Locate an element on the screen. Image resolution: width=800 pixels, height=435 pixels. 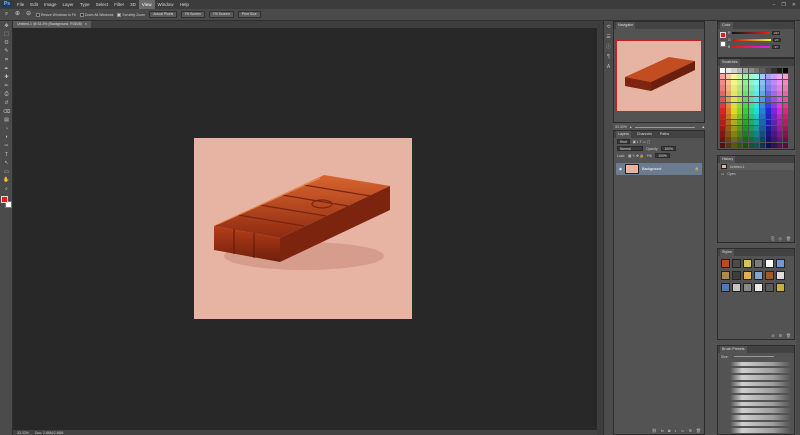
paragraph-icon: ¶ is located at coordinates (608, 57).